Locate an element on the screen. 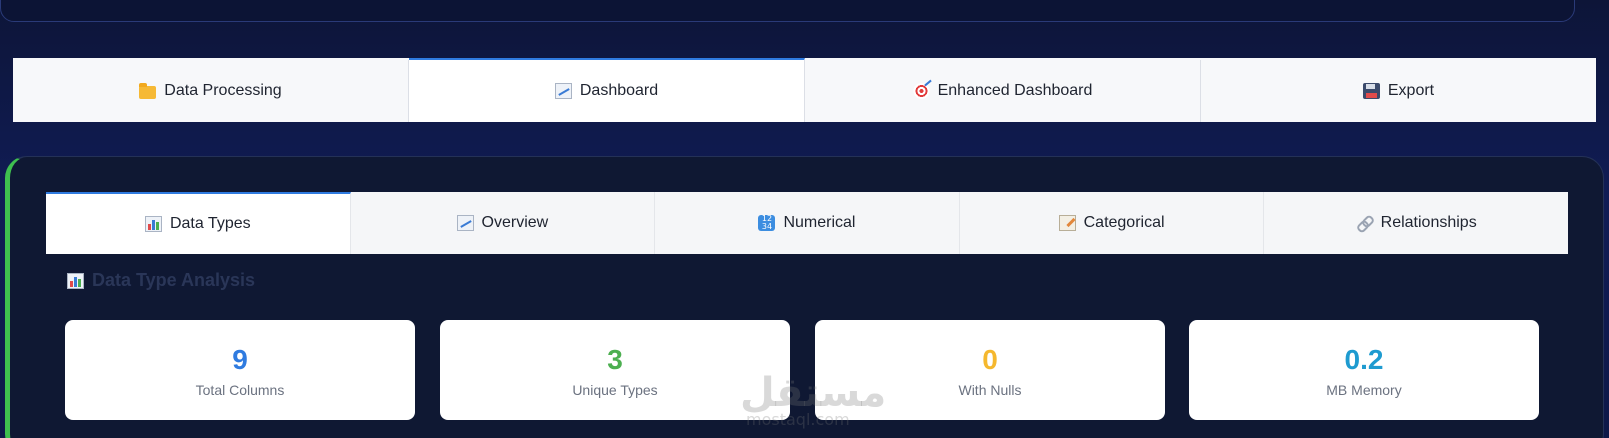 The image size is (1609, 438). tab-relationships: Relationships is located at coordinates (1416, 223).